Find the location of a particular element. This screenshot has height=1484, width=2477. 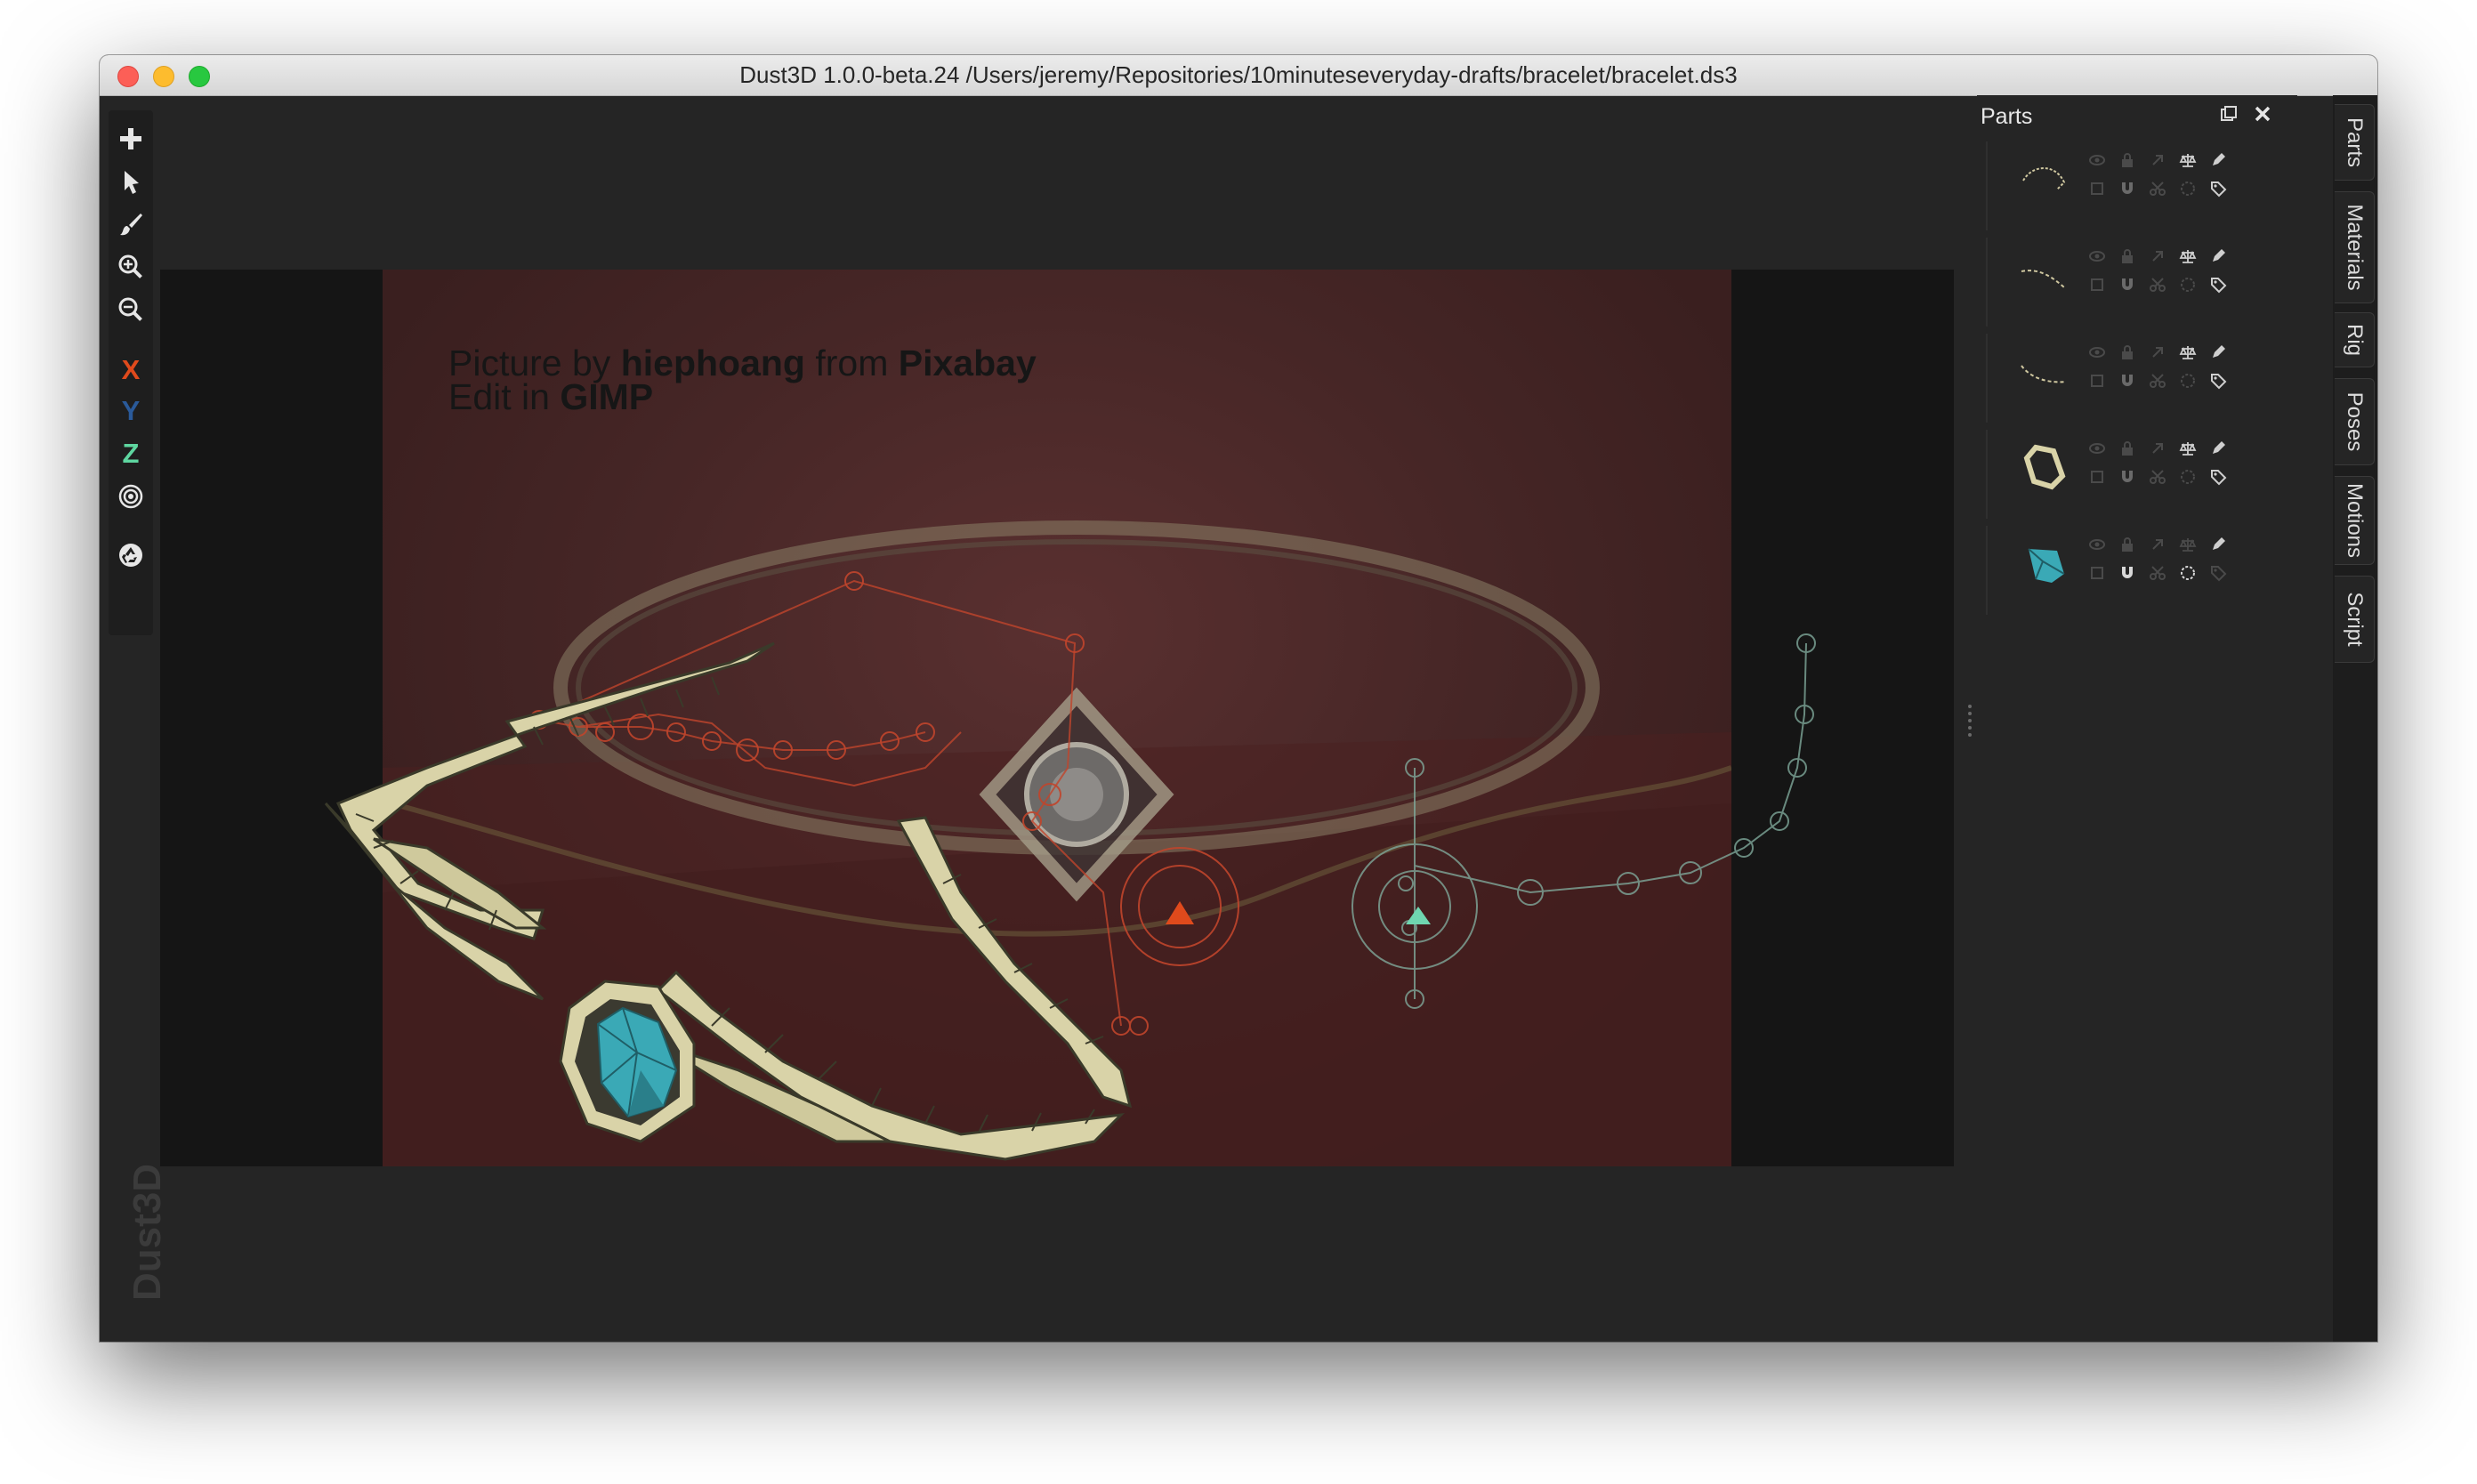

tab-script: Script is located at coordinates (2355, 619).